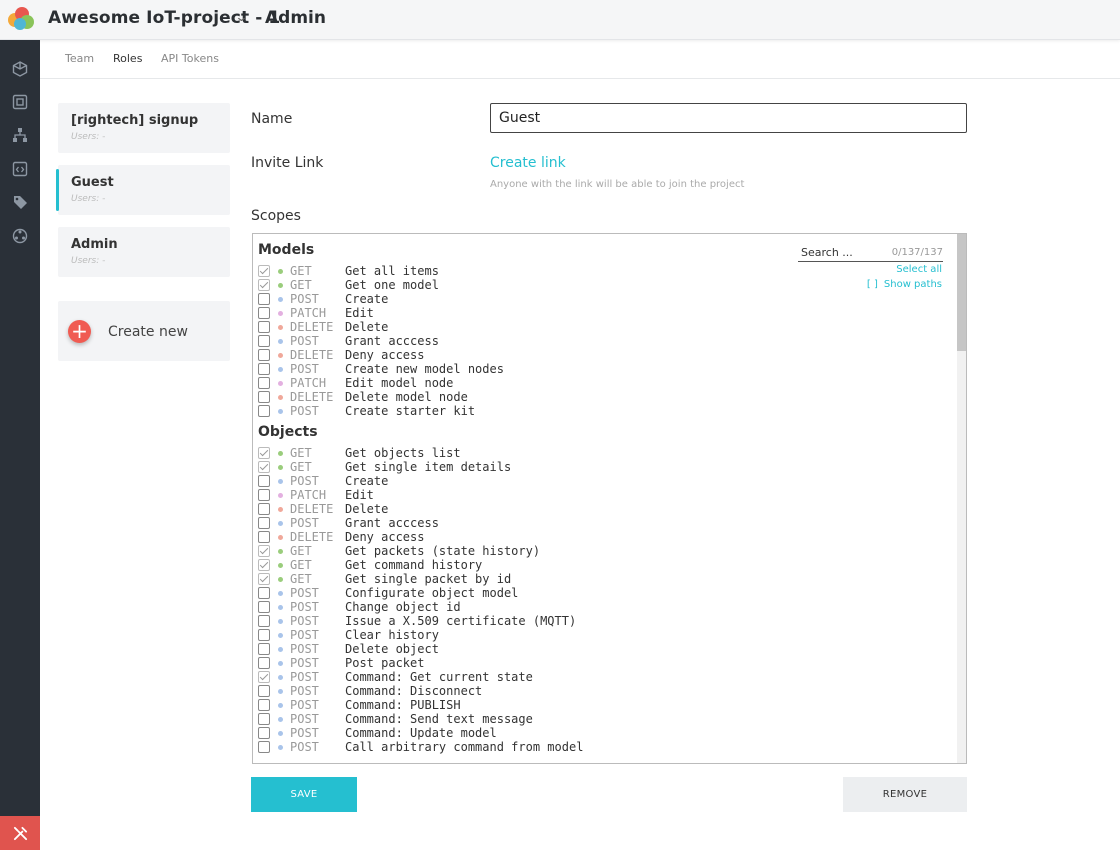 The image size is (1120, 850). What do you see at coordinates (144, 331) in the screenshot?
I see `create-role-button: + Create new` at bounding box center [144, 331].